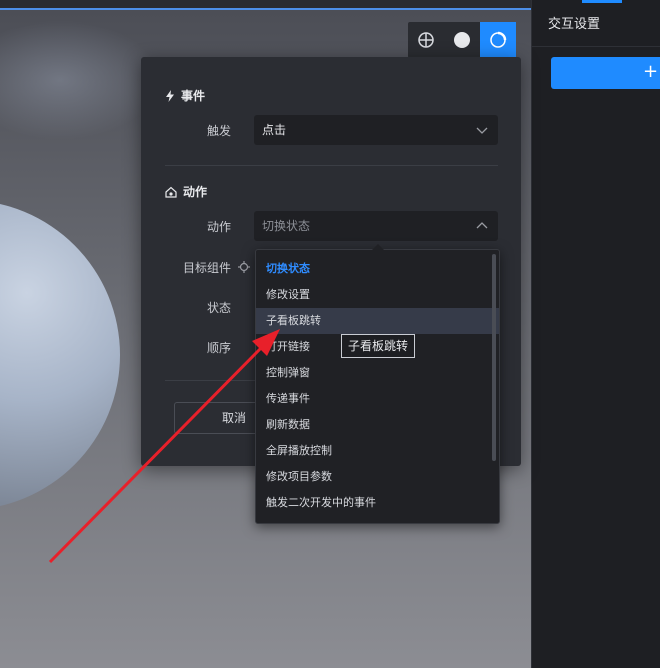 The height and width of the screenshot is (668, 660). What do you see at coordinates (331, 165) in the screenshot?
I see `section-divider` at bounding box center [331, 165].